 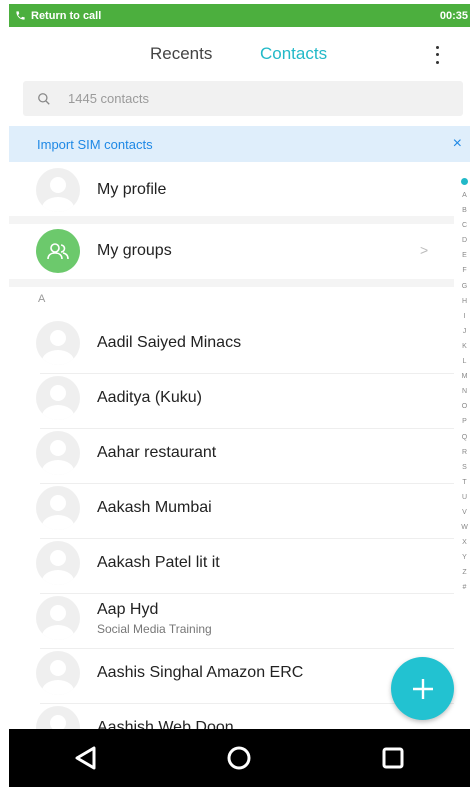 I want to click on list-item: Aashis Singhal Amazon ERC, so click(x=231, y=673).